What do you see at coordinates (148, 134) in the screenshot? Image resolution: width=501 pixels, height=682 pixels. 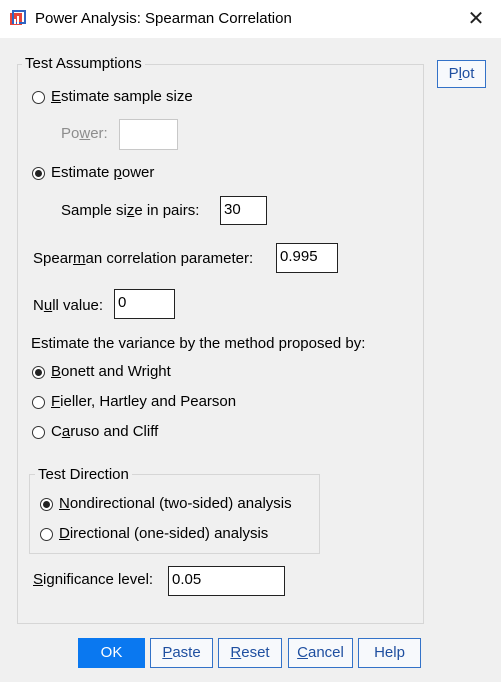 I see `power-input` at bounding box center [148, 134].